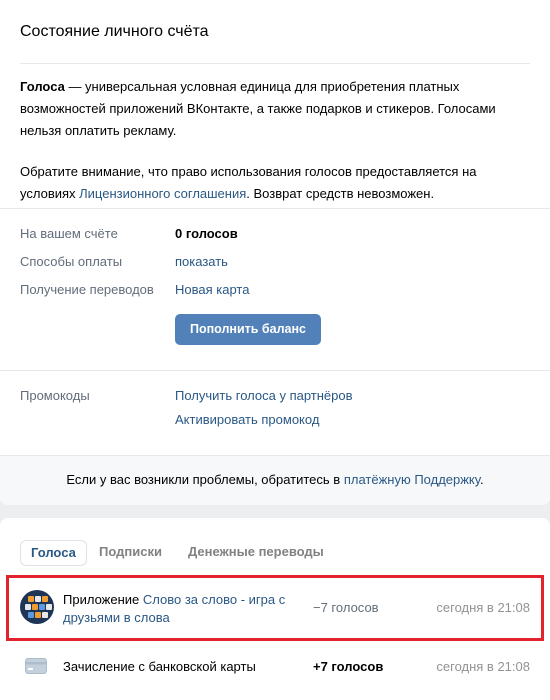 The image size is (550, 700). What do you see at coordinates (114, 31) in the screenshot?
I see `page-title: Состояние личного счёта` at bounding box center [114, 31].